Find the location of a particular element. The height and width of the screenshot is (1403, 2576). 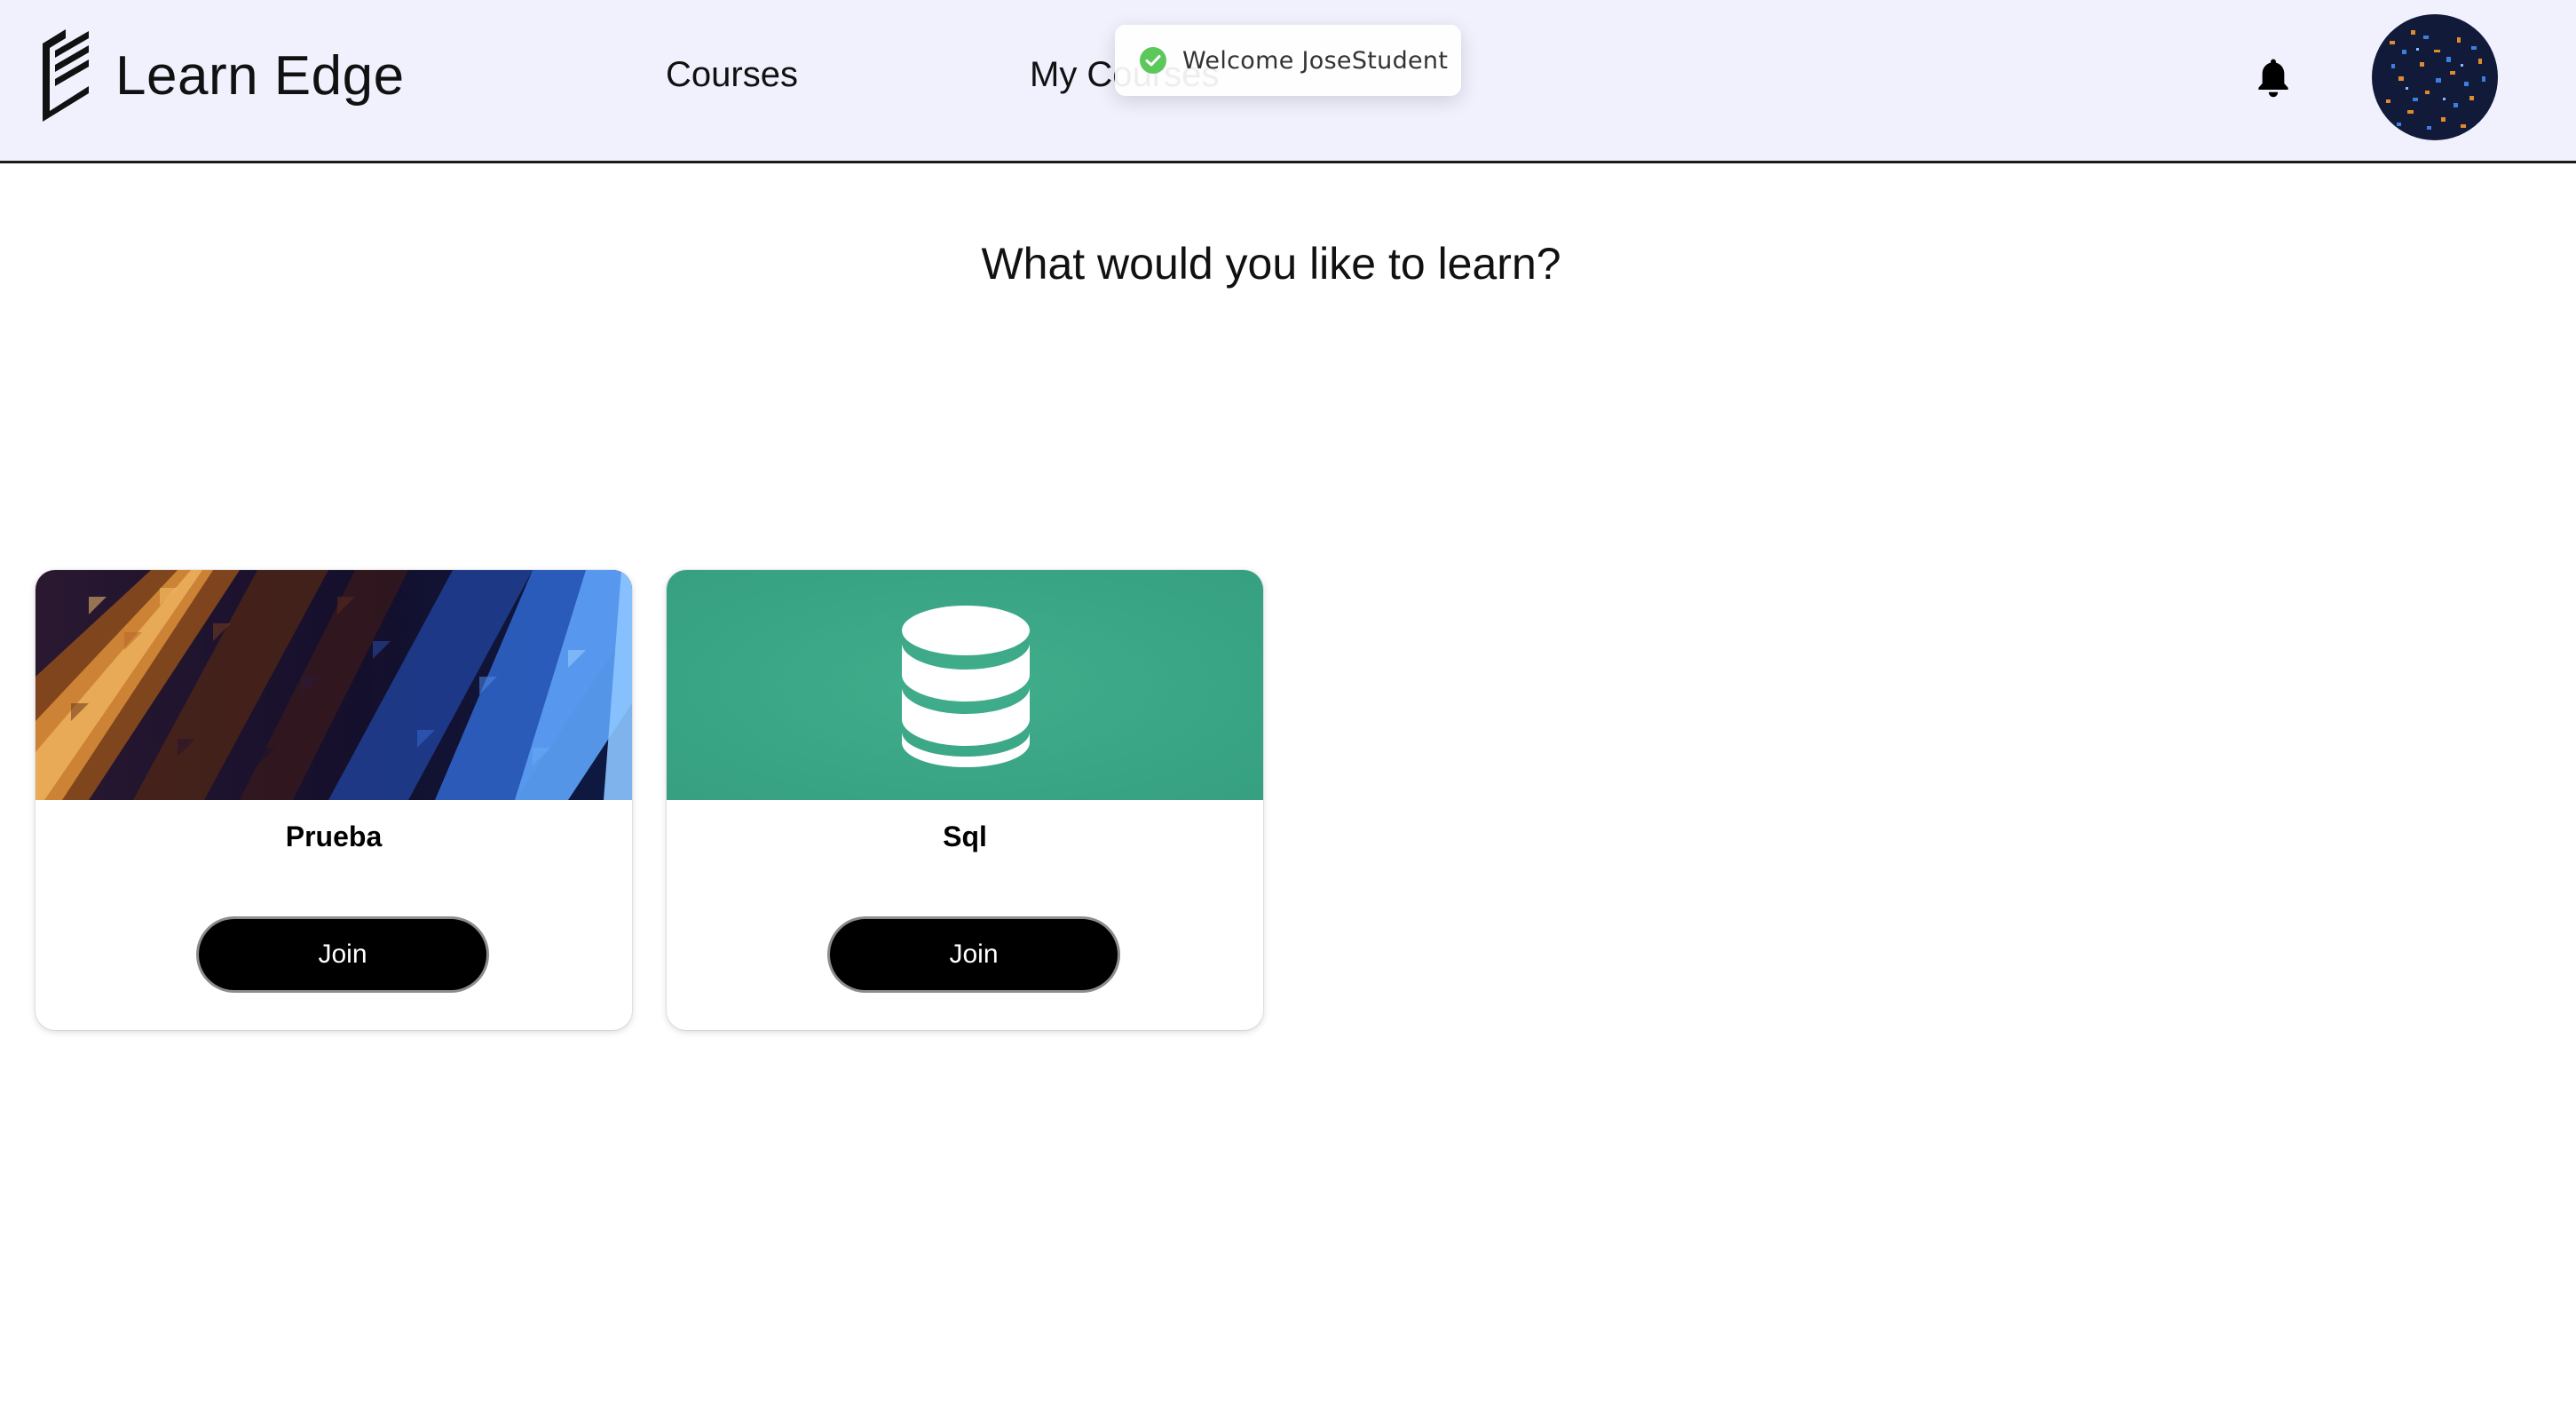

join-button-prueba: Join is located at coordinates (342, 954).